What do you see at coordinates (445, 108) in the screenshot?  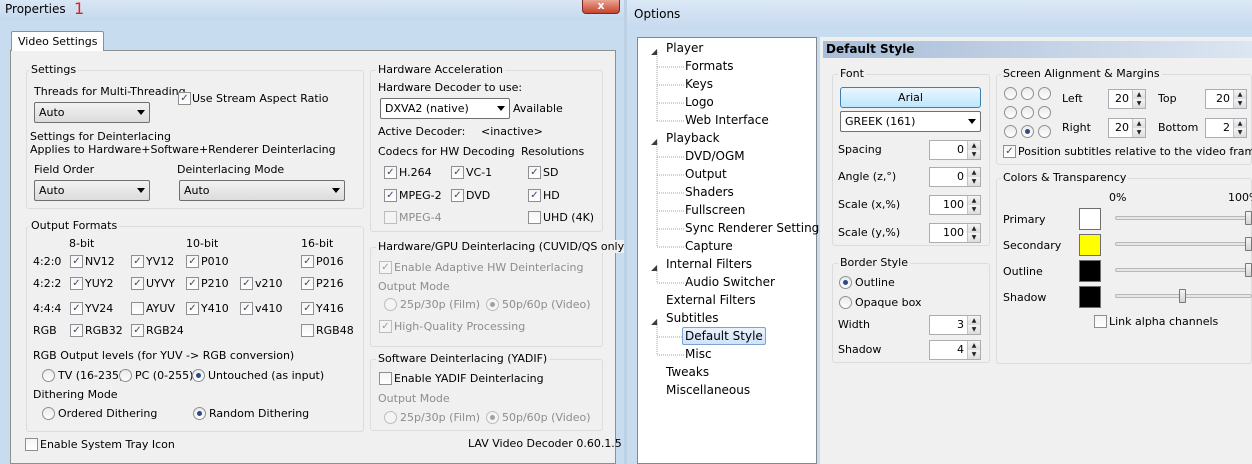 I see `hw-decoder-dropdown: DXVA2 (native)` at bounding box center [445, 108].